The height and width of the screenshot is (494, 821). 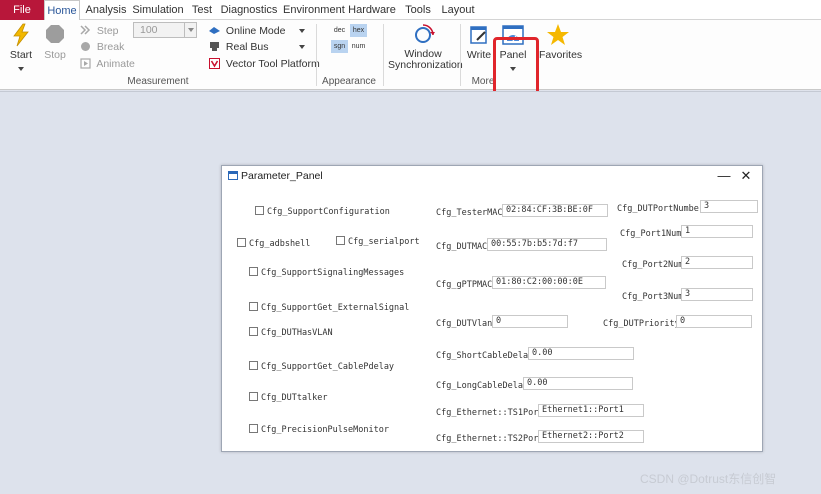 What do you see at coordinates (249, 10) in the screenshot?
I see `tab-diagnostics: Diagnostics` at bounding box center [249, 10].